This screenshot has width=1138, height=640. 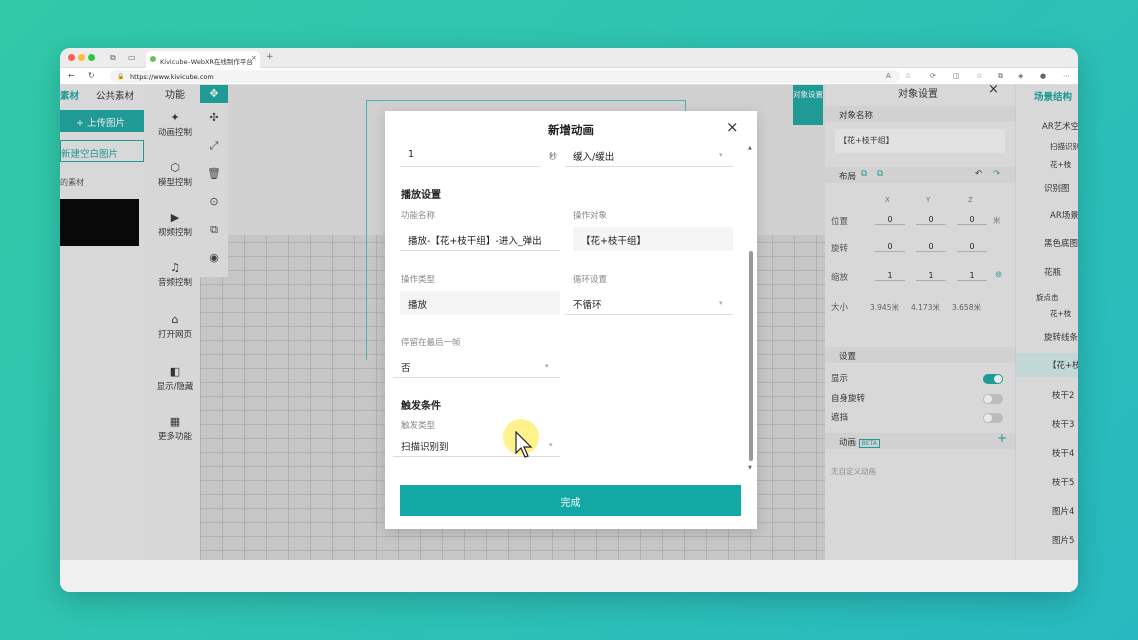 I want to click on operation-type-label: 操作类型, so click(x=418, y=280).